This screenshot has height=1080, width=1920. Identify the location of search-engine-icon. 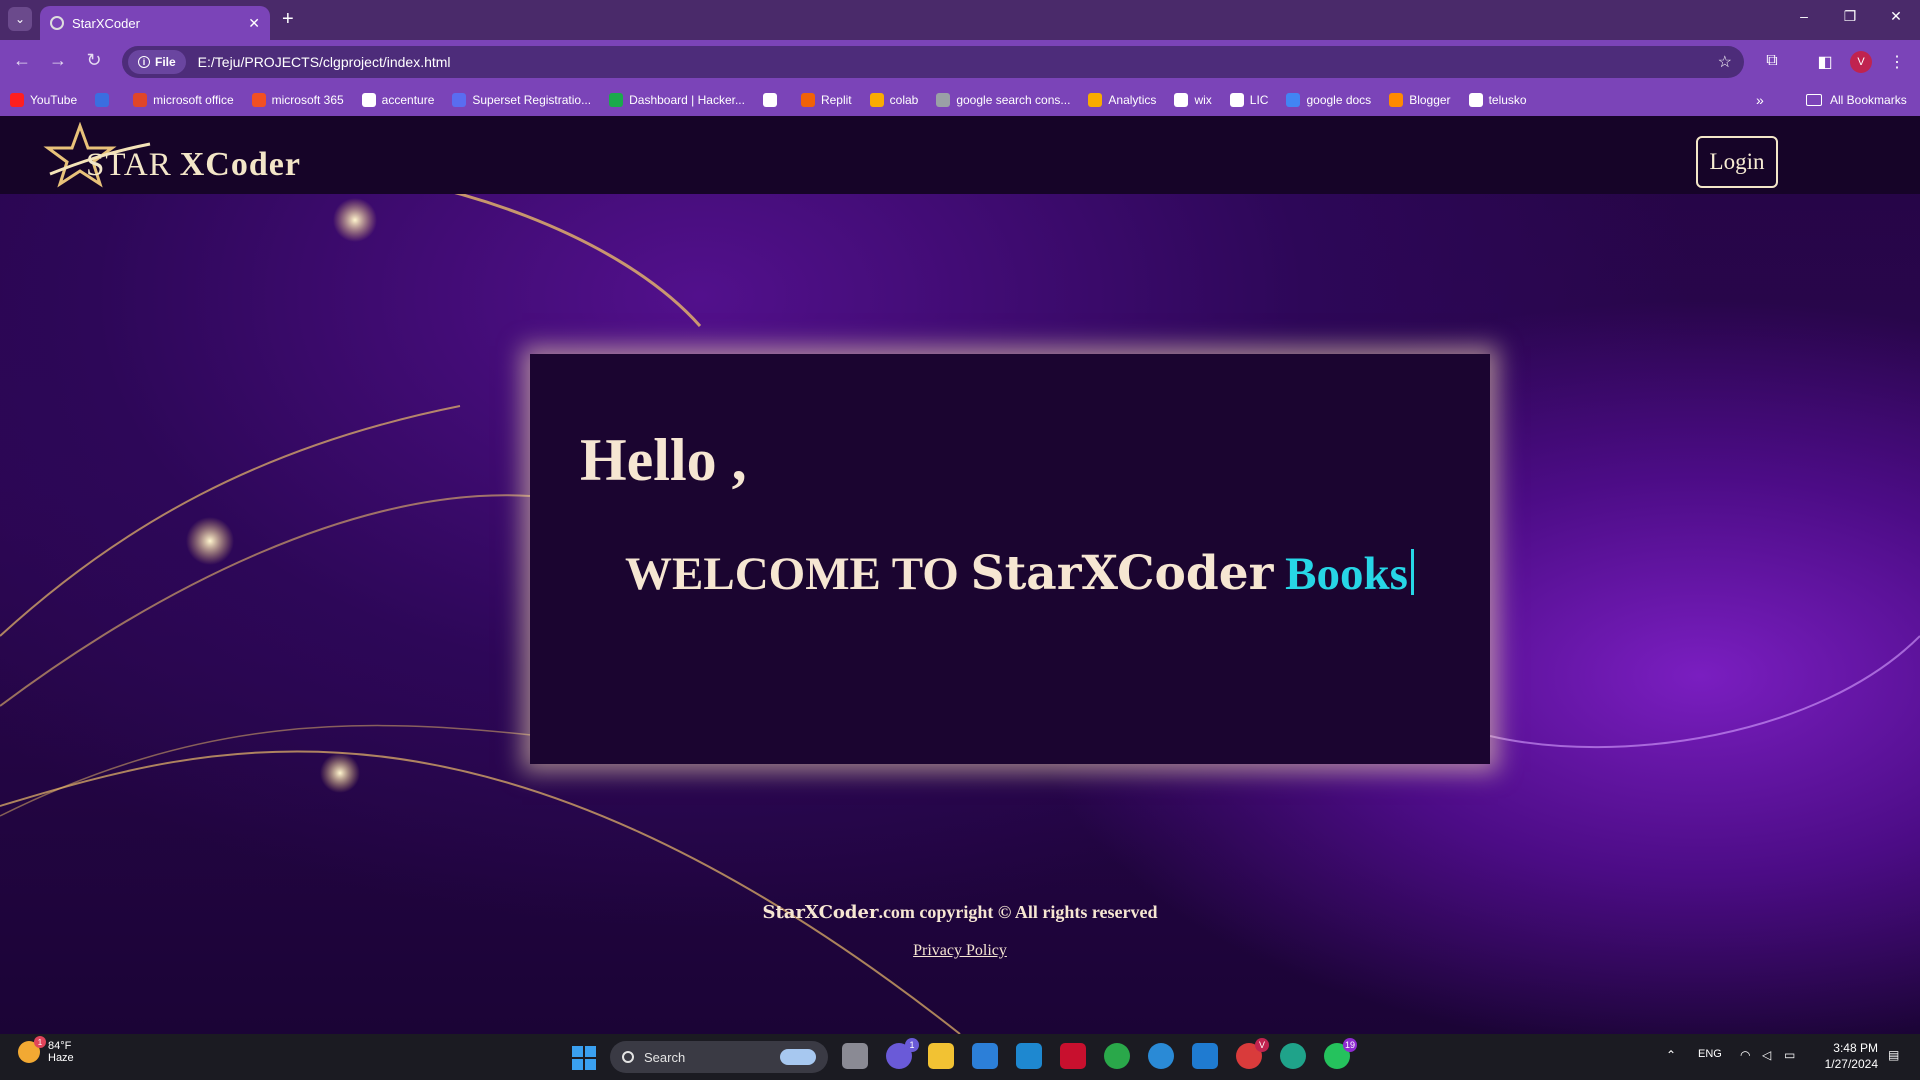
(102, 100).